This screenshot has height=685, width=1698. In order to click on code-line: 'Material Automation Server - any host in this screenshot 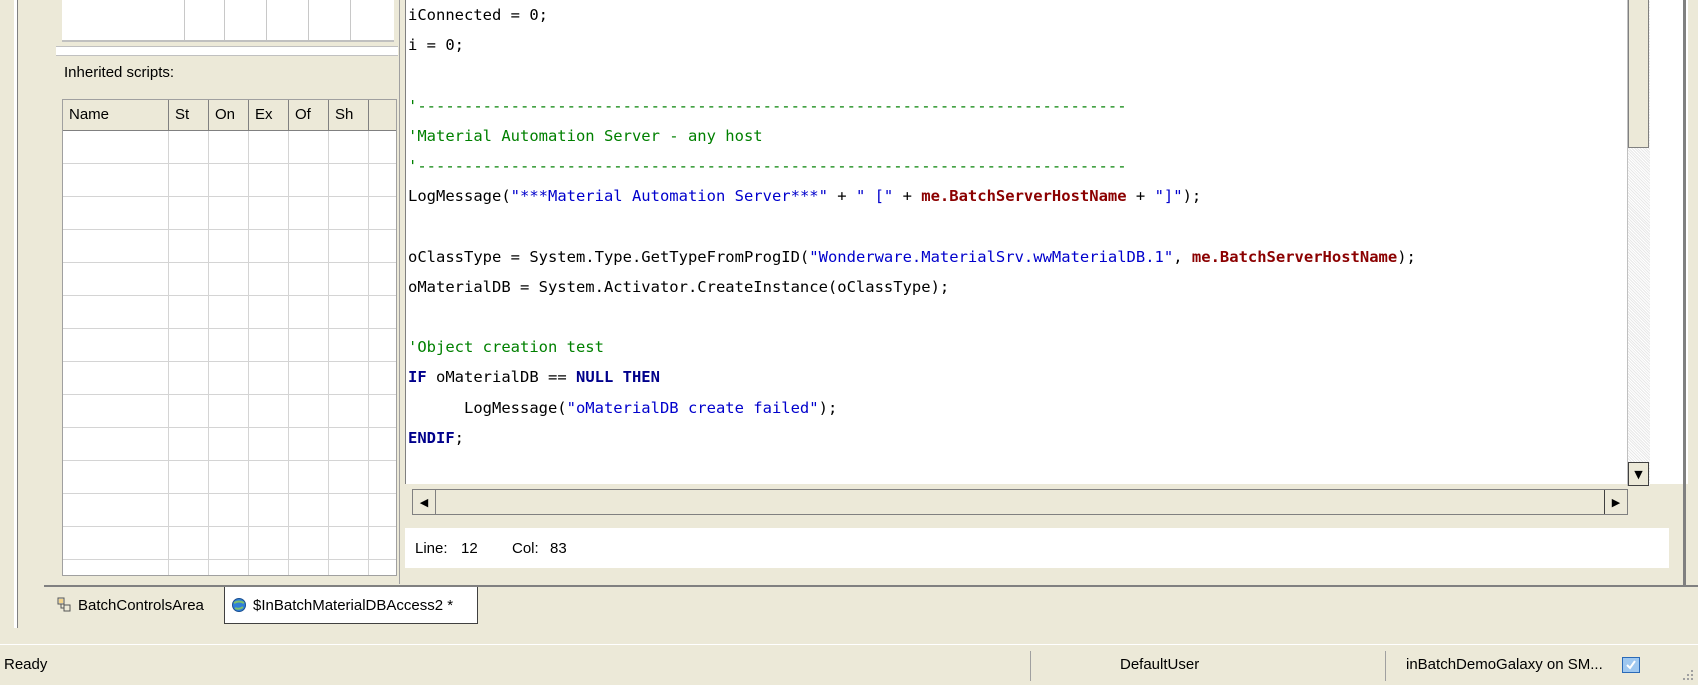, I will do `click(912, 136)`.